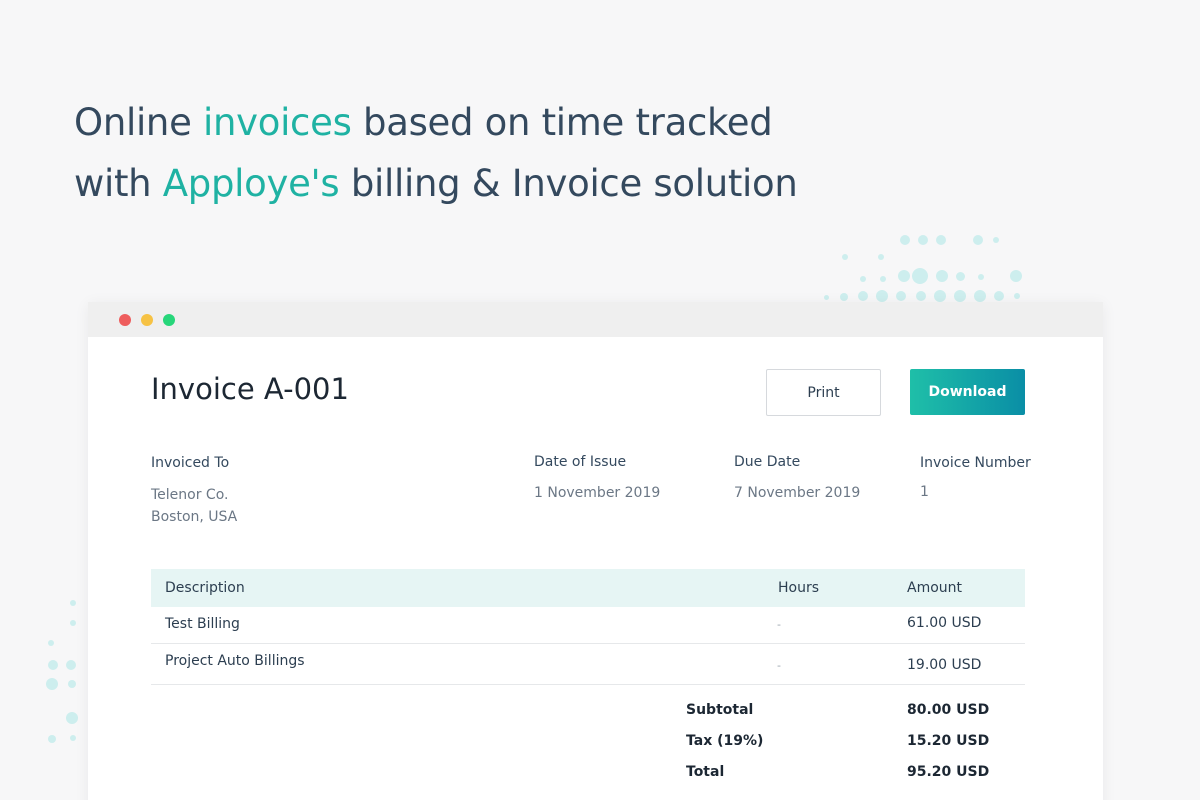 This screenshot has width=1200, height=800. I want to click on decorative-dots-top-right, so click(930, 267).